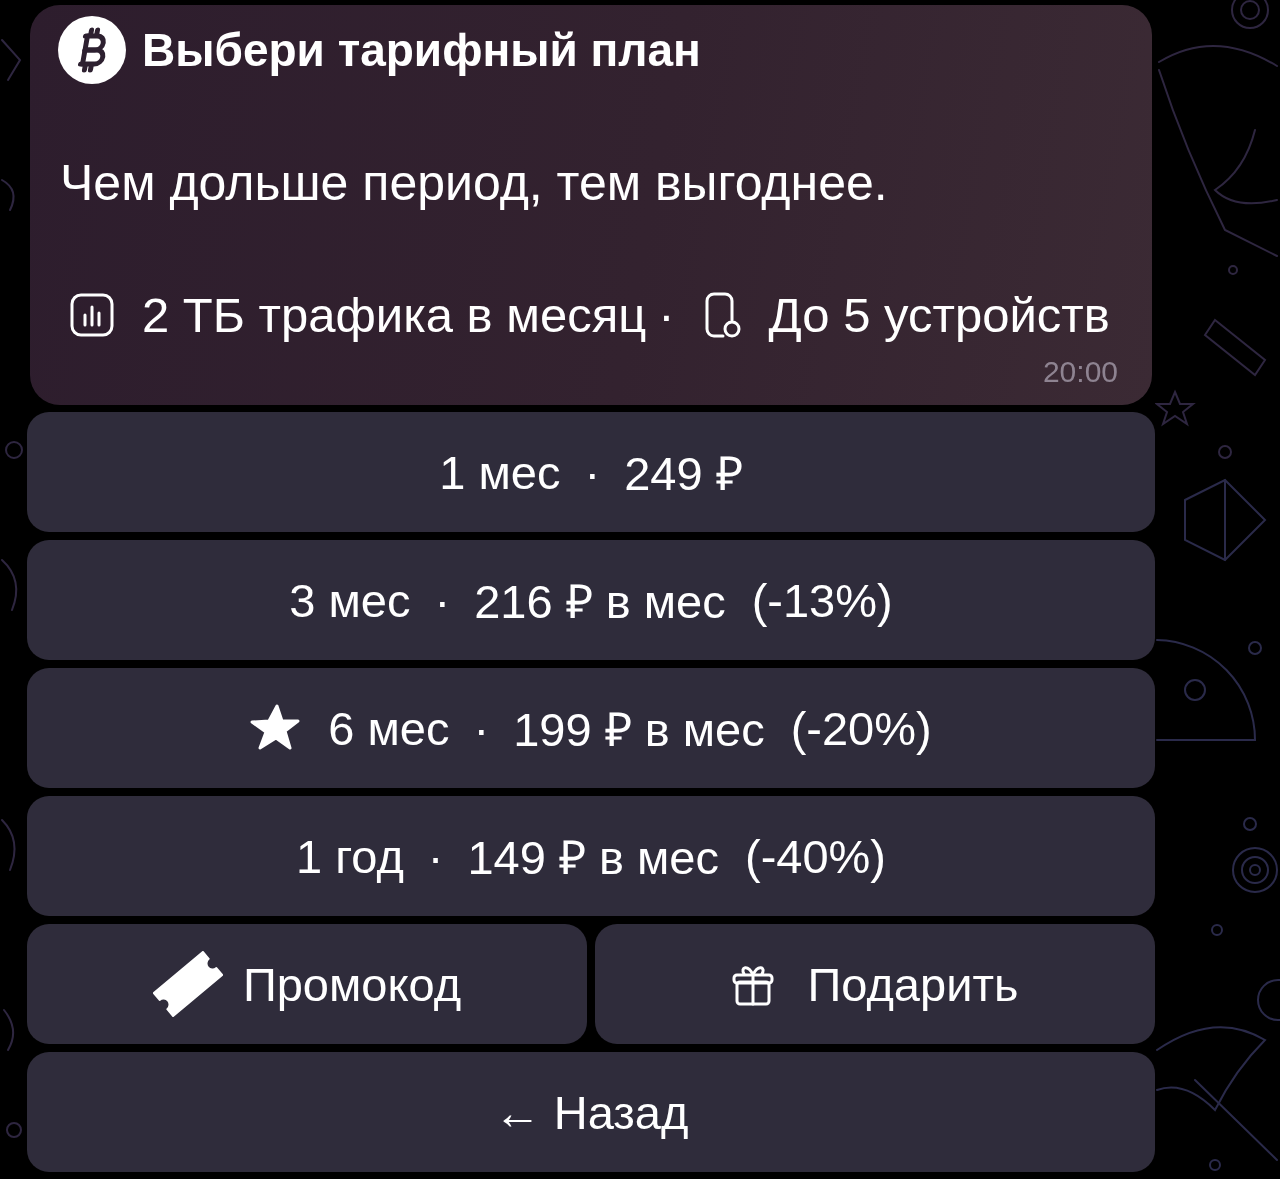 Image resolution: width=1280 pixels, height=1179 pixels. Describe the element at coordinates (591, 728) in the screenshot. I see `plan-button: 6 мес · 199 ₽ в мес (-20%)` at that location.